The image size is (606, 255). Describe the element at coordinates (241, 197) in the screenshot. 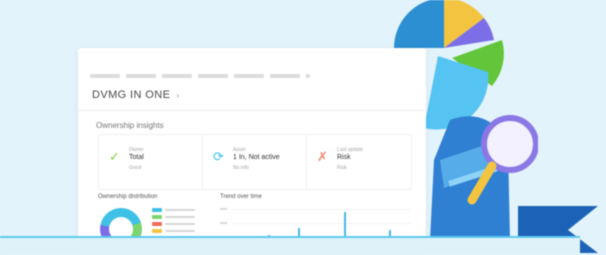

I see `panel-title-trend: Trend over time` at that location.